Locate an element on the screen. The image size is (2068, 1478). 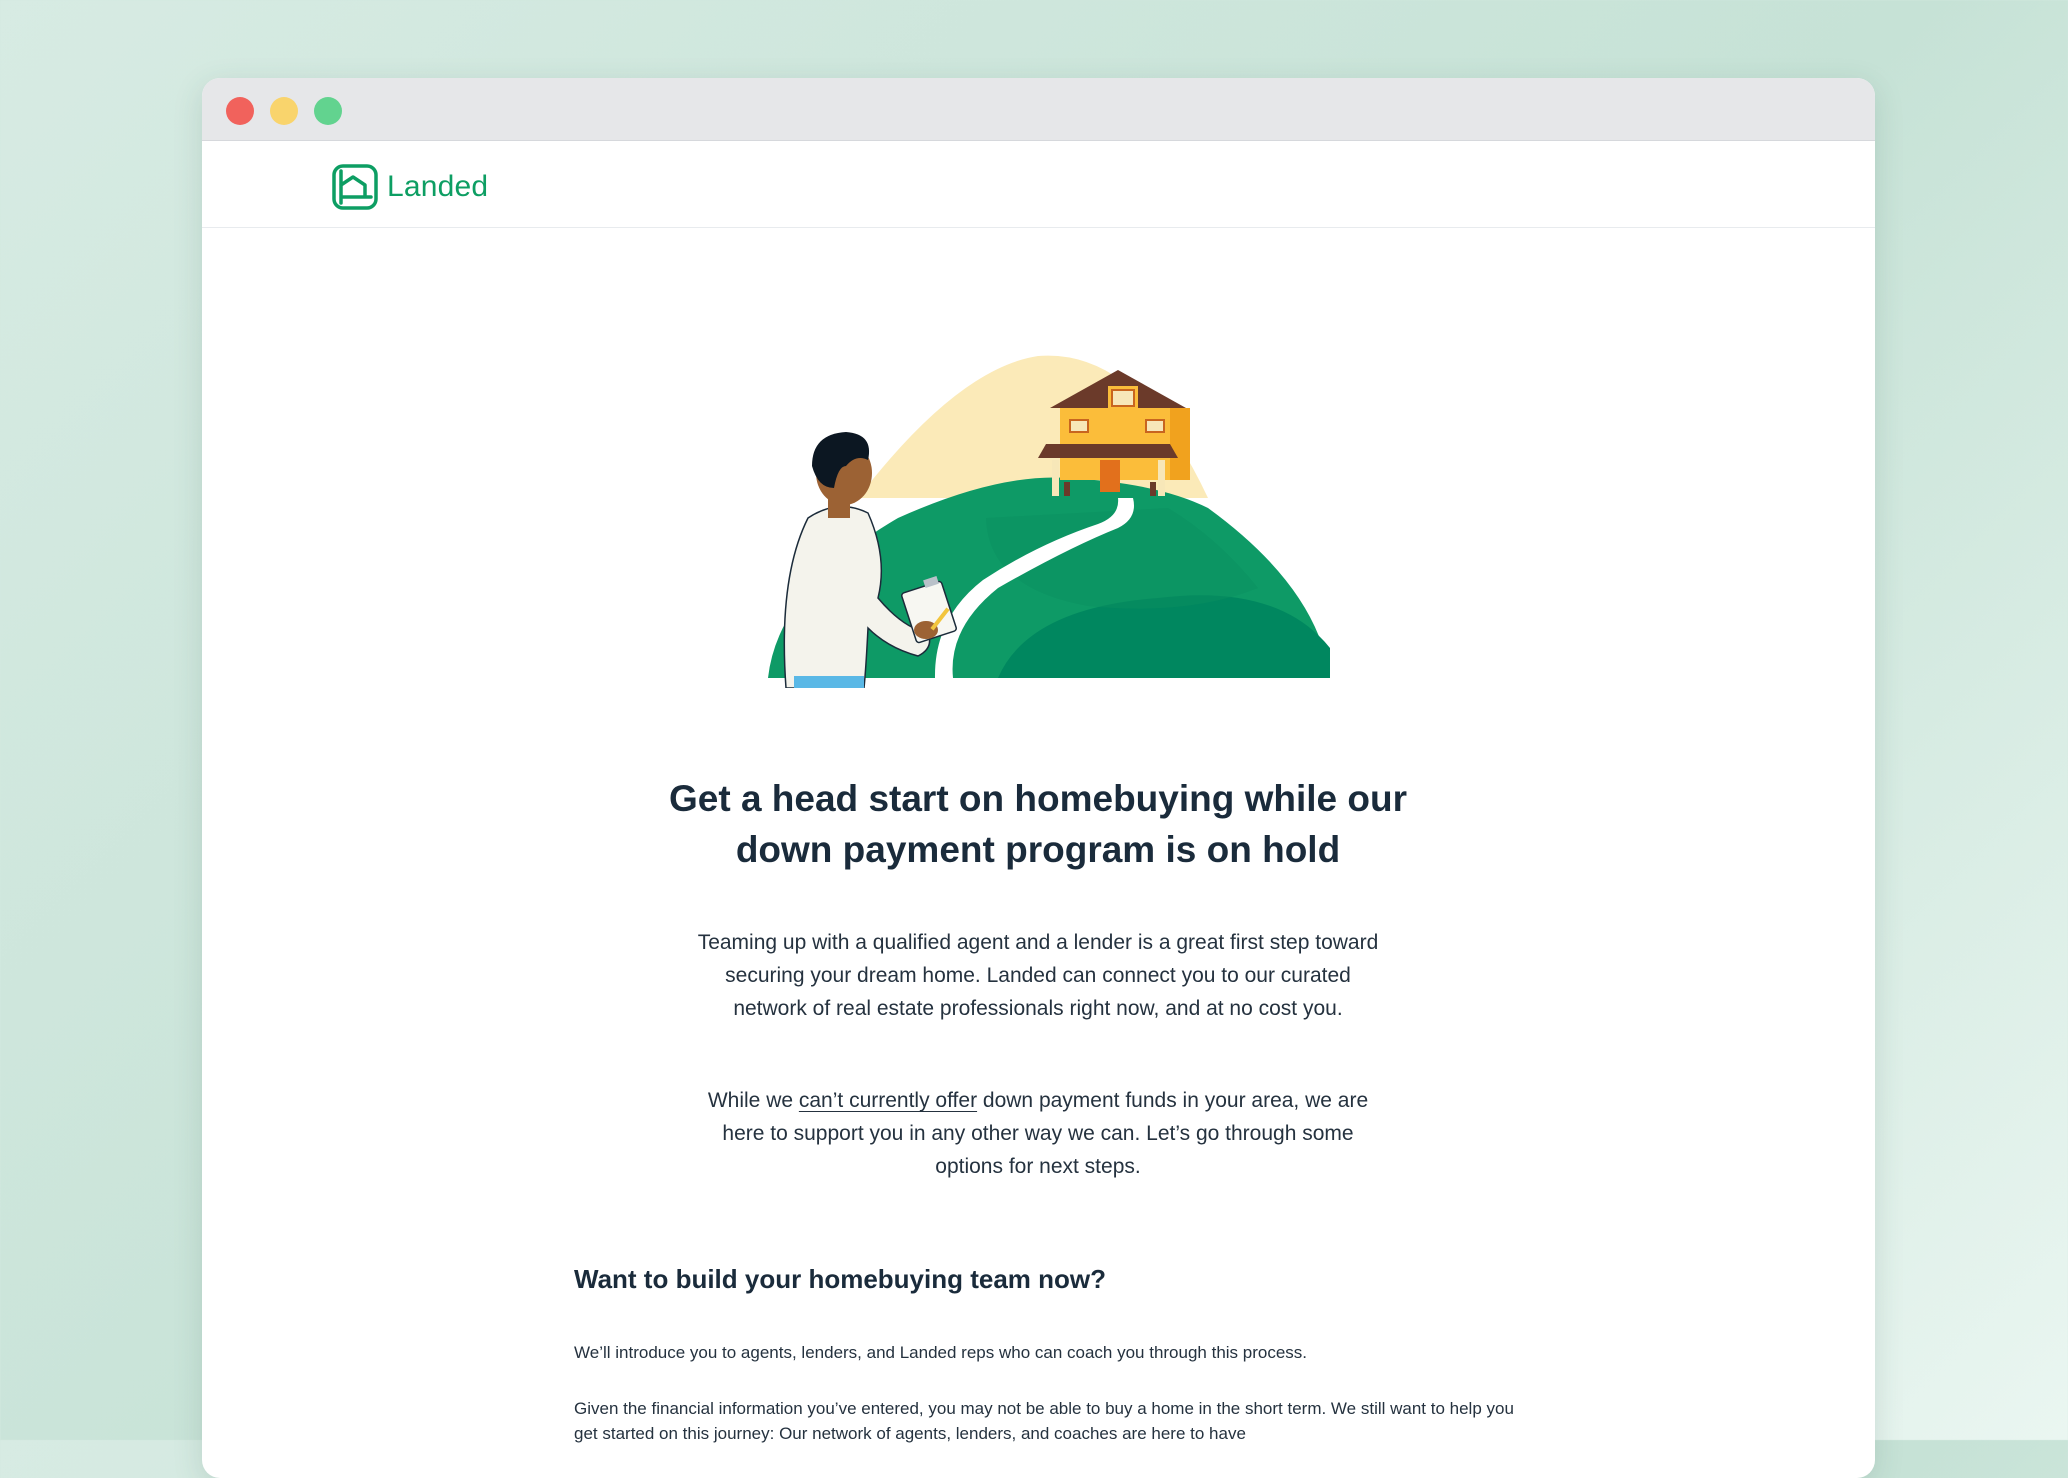
cant-currently-offer-link: can’t currently offer is located at coordinates (888, 1100).